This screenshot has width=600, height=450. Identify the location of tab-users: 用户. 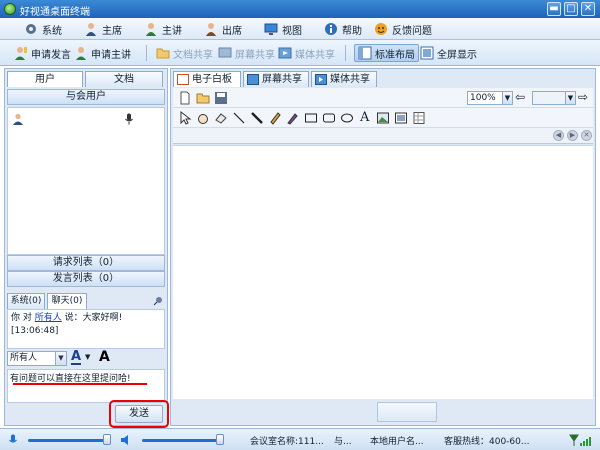
(45, 79).